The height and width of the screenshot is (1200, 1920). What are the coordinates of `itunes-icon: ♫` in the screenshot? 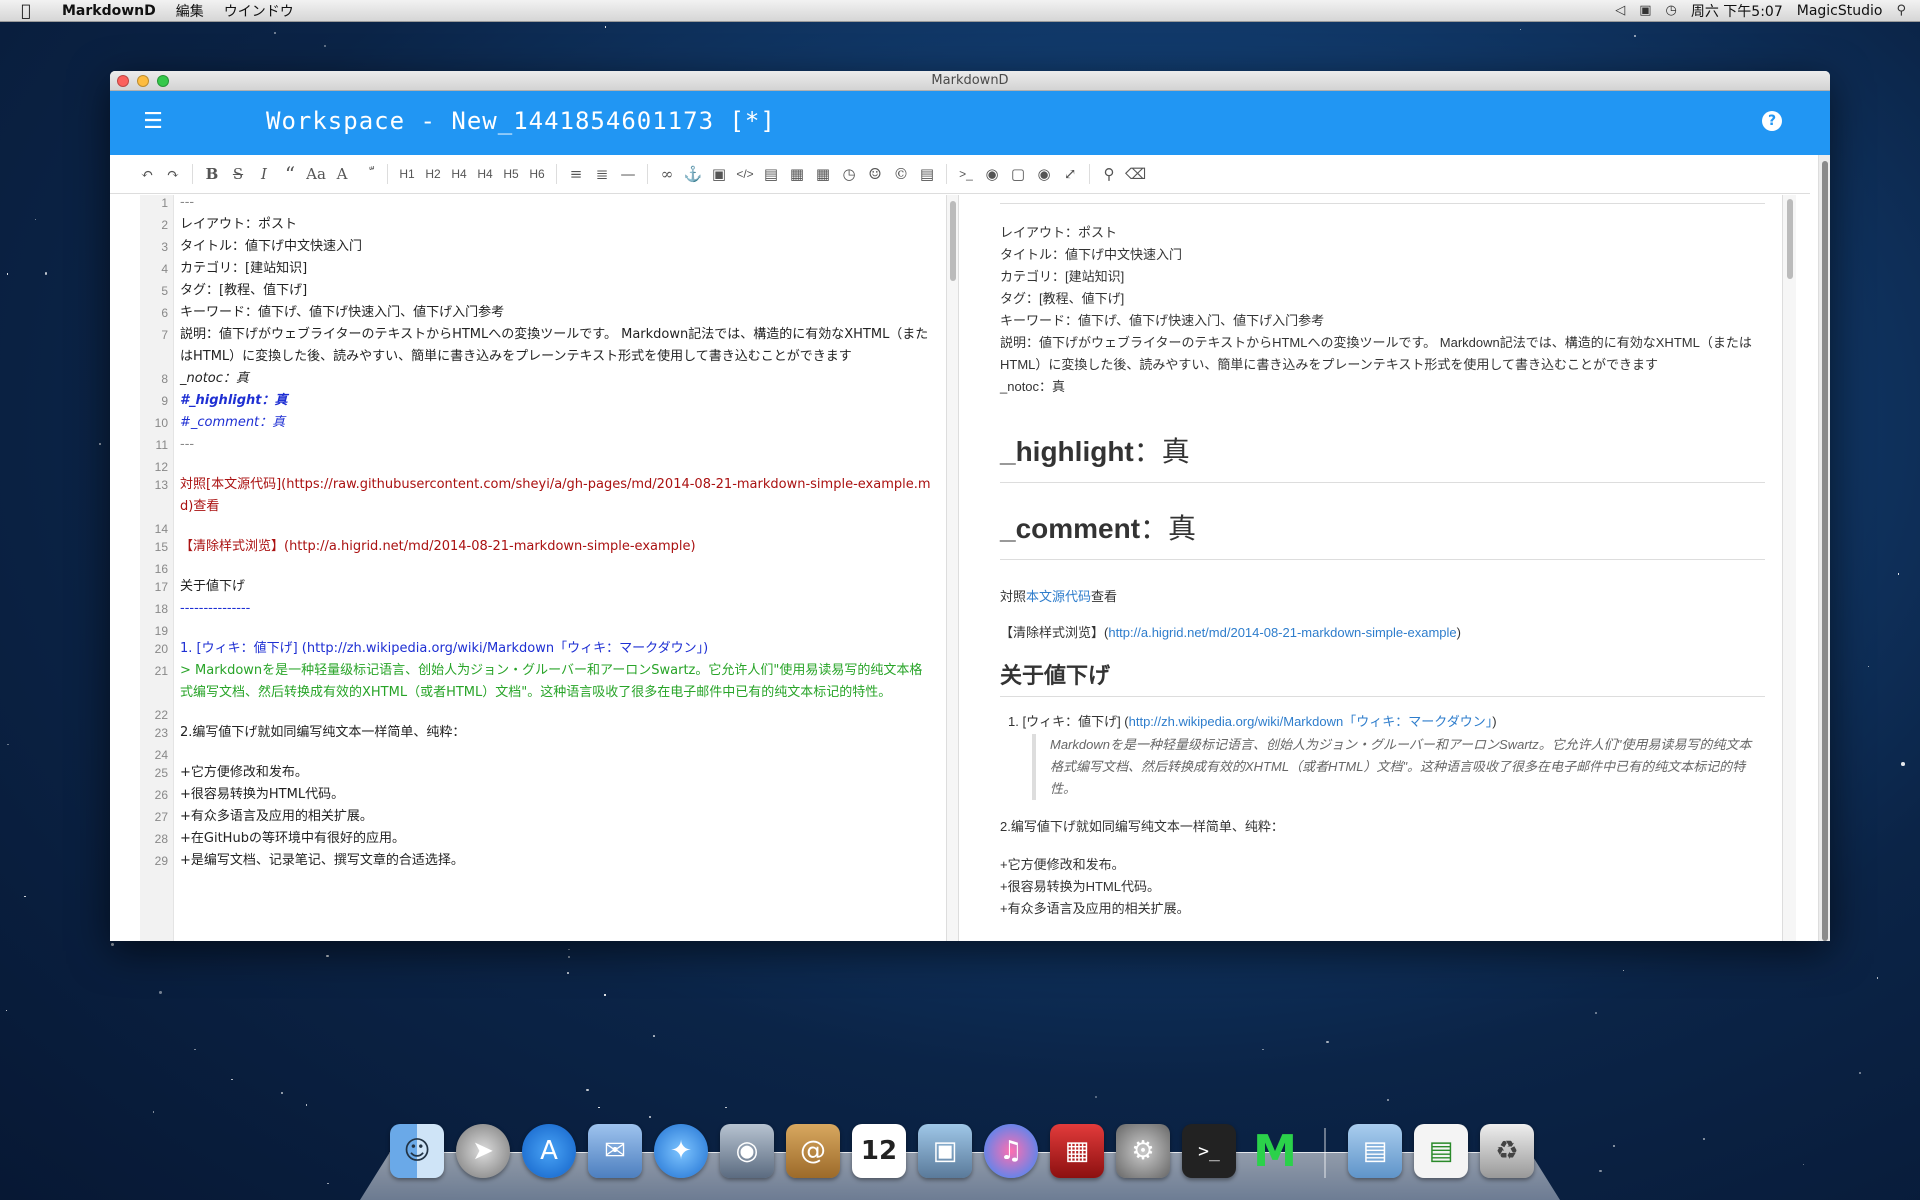 It's located at (1011, 1151).